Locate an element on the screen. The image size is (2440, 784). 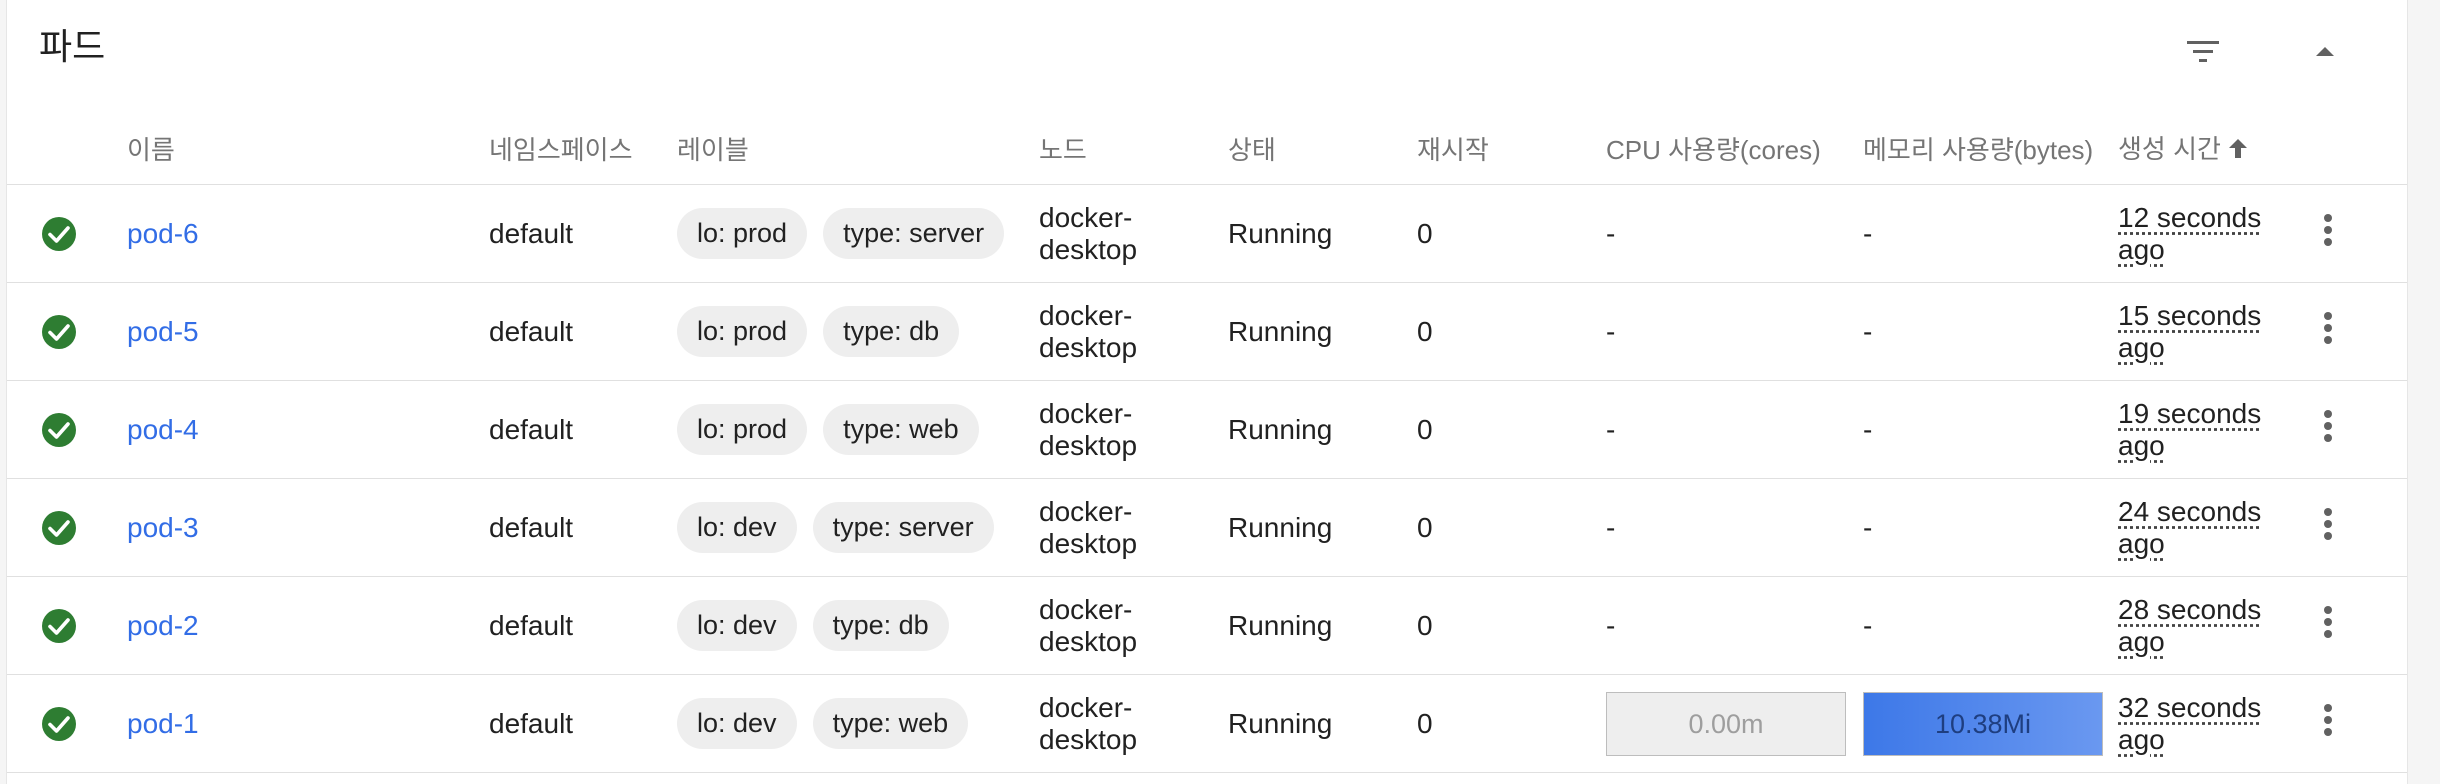
created-cell: 12 seconds ago is located at coordinates (2213, 233).